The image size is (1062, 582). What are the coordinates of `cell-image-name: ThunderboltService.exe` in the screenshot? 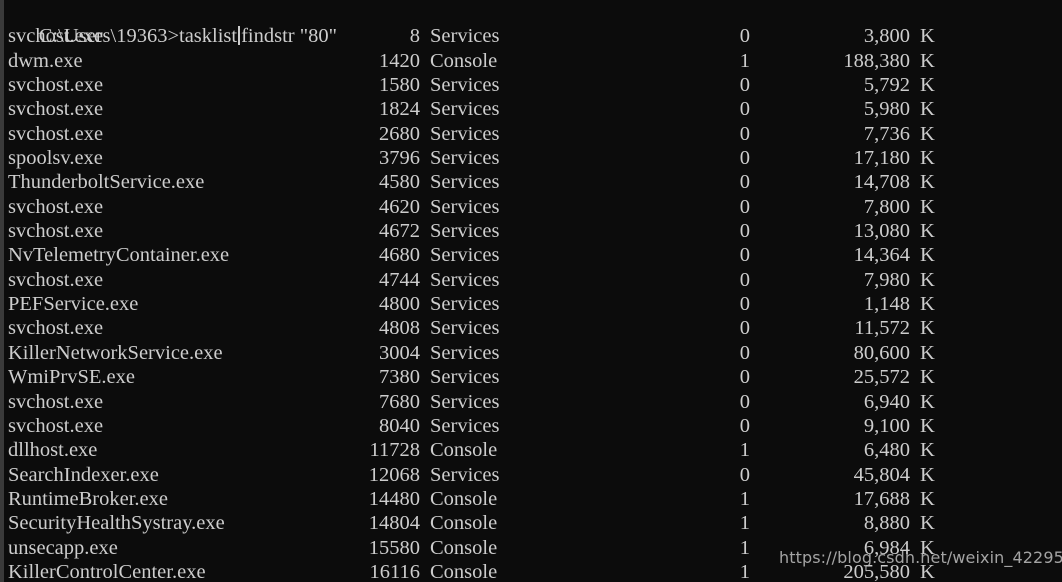 It's located at (106, 182).